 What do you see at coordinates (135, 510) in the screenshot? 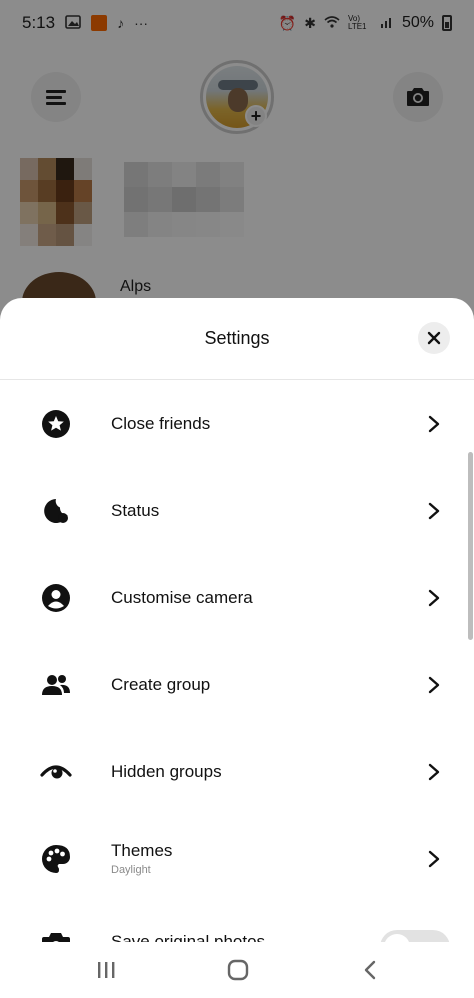
I see `settings-item-label: Status` at bounding box center [135, 510].